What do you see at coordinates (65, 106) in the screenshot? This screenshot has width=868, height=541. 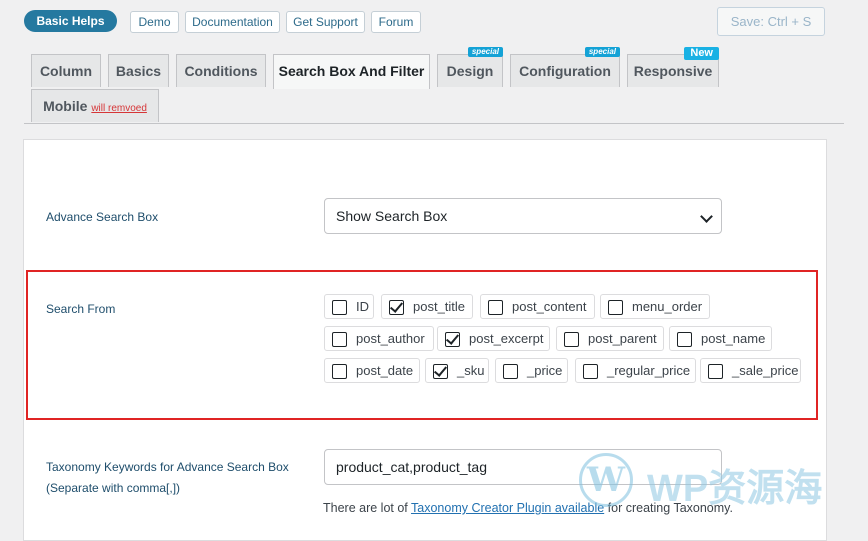 I see `tab-label: Mobile` at bounding box center [65, 106].